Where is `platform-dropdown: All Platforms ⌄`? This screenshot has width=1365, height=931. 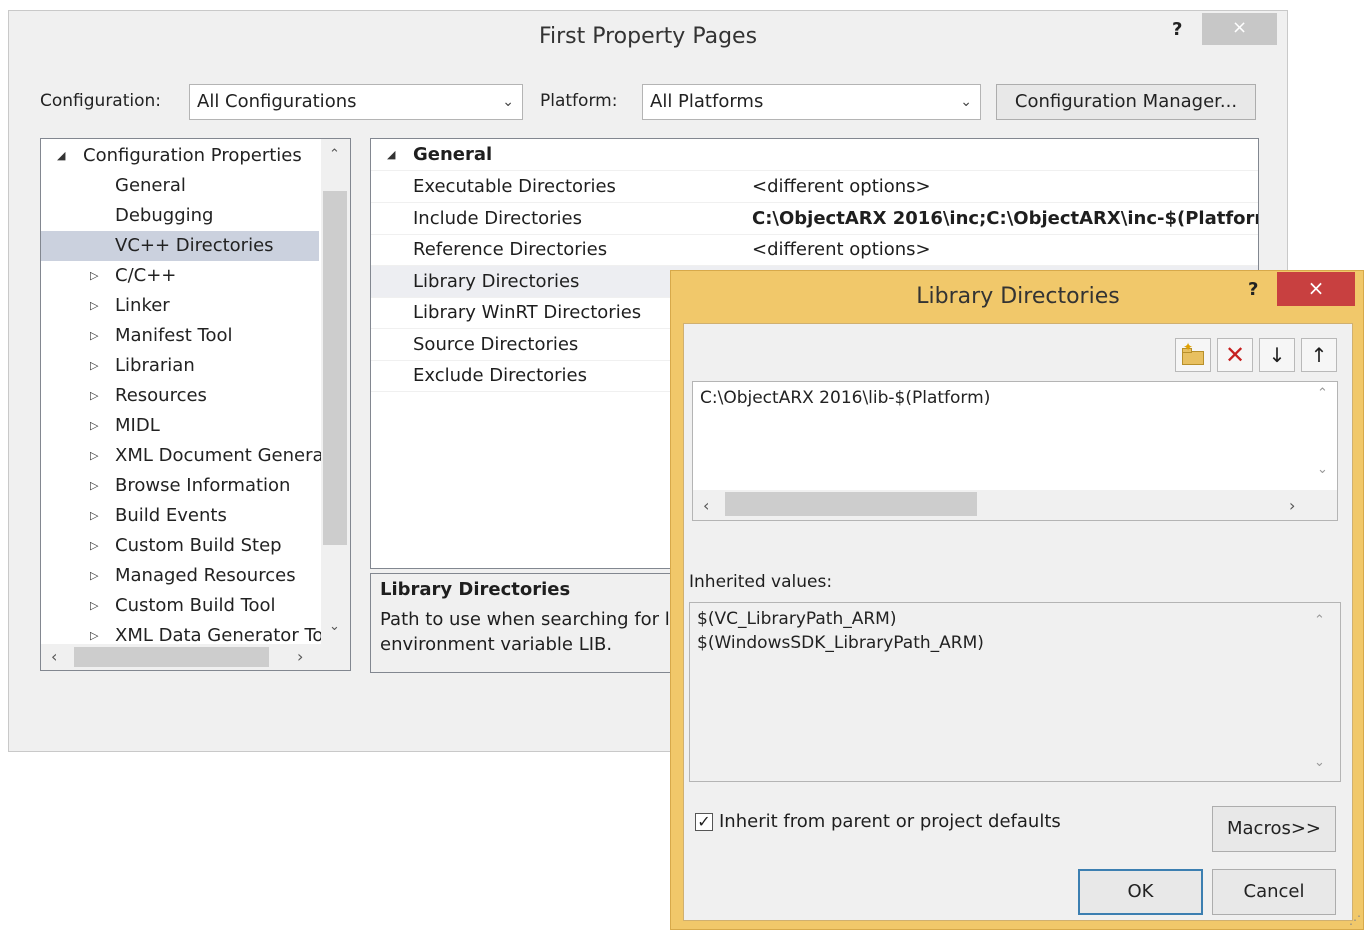
platform-dropdown: All Platforms ⌄ is located at coordinates (811, 102).